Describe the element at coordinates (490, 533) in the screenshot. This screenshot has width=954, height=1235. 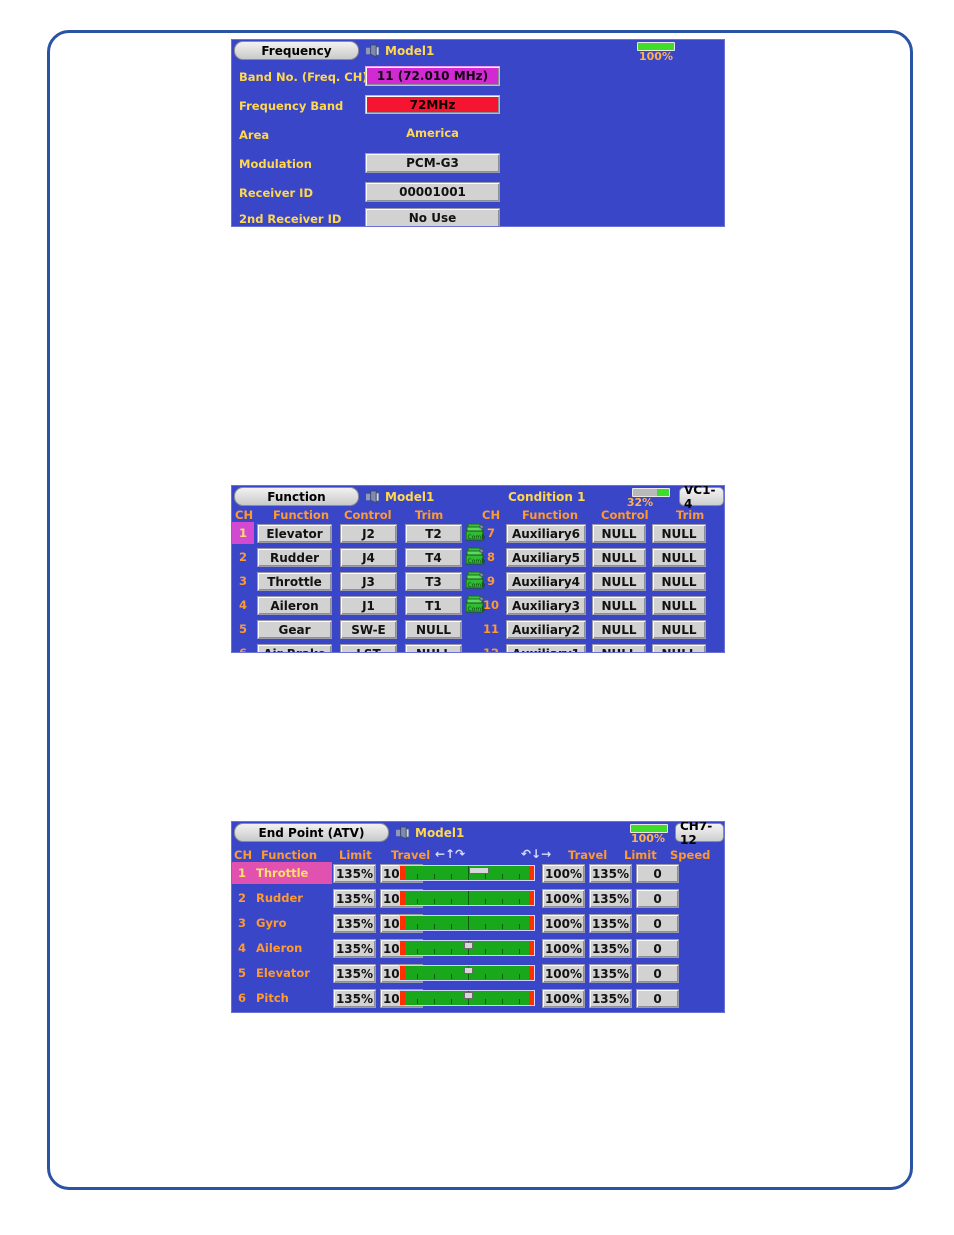
I see `channel-number: 7` at that location.